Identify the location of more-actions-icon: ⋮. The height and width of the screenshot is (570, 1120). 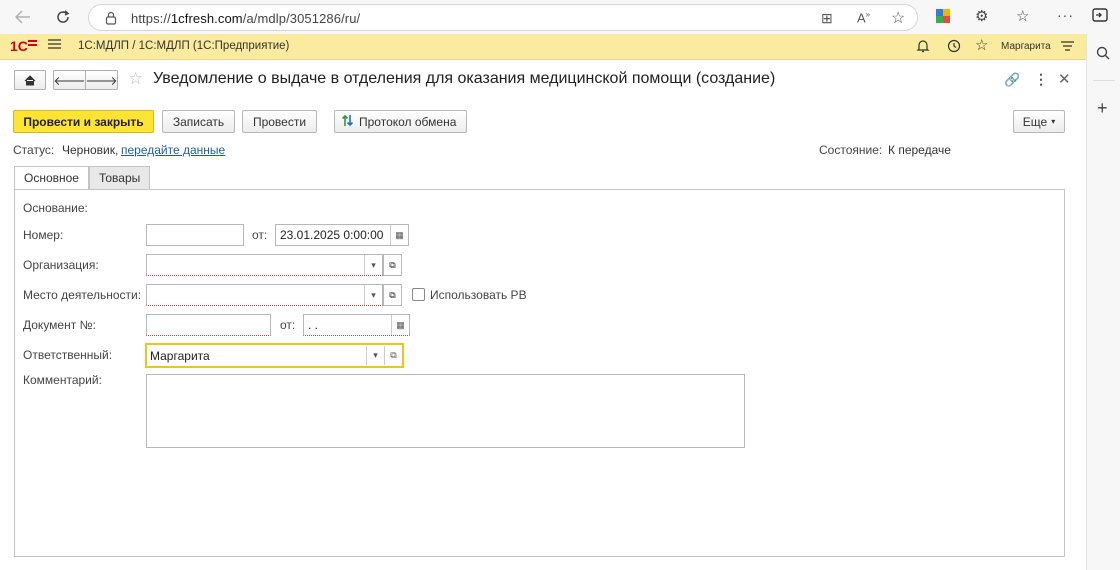
(1041, 79).